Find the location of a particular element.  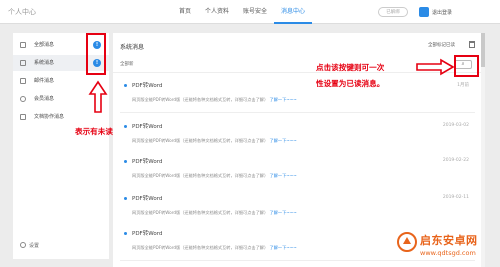

message-date: 2019-03-02 is located at coordinates (455, 125).